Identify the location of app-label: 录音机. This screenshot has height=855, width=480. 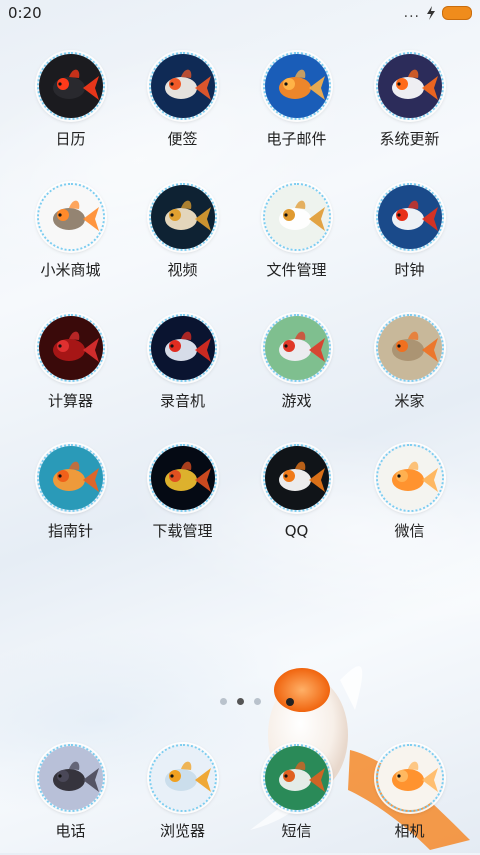
(182, 401).